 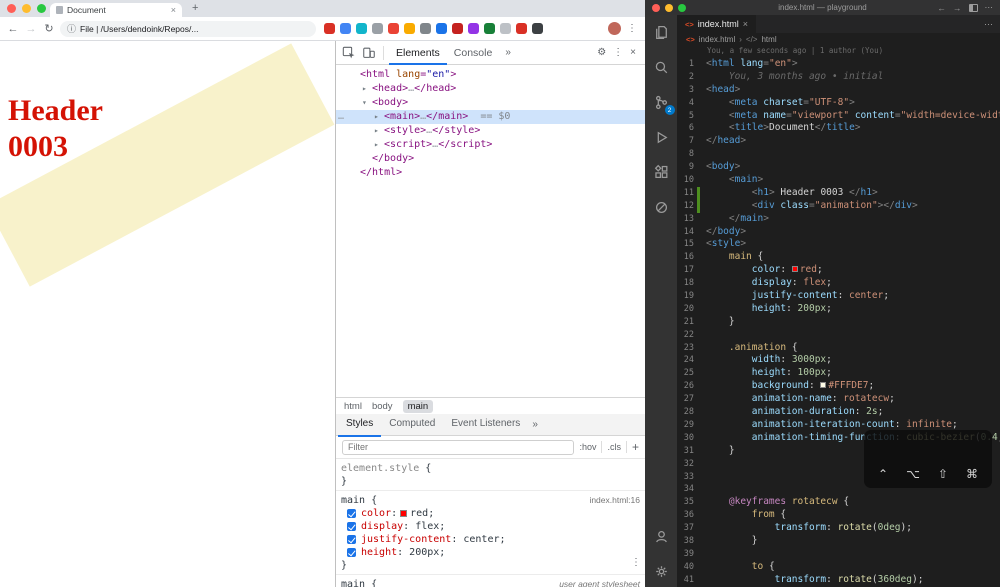 What do you see at coordinates (490, 131) in the screenshot?
I see `dom-node-row: ▸ <style>…</style>` at bounding box center [490, 131].